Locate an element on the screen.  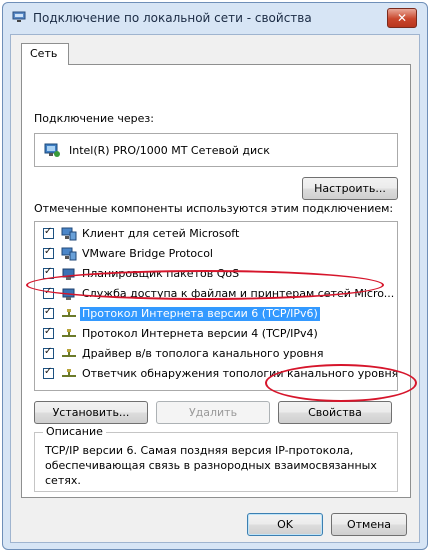
description-legend: Описание is located at coordinates (74, 431).